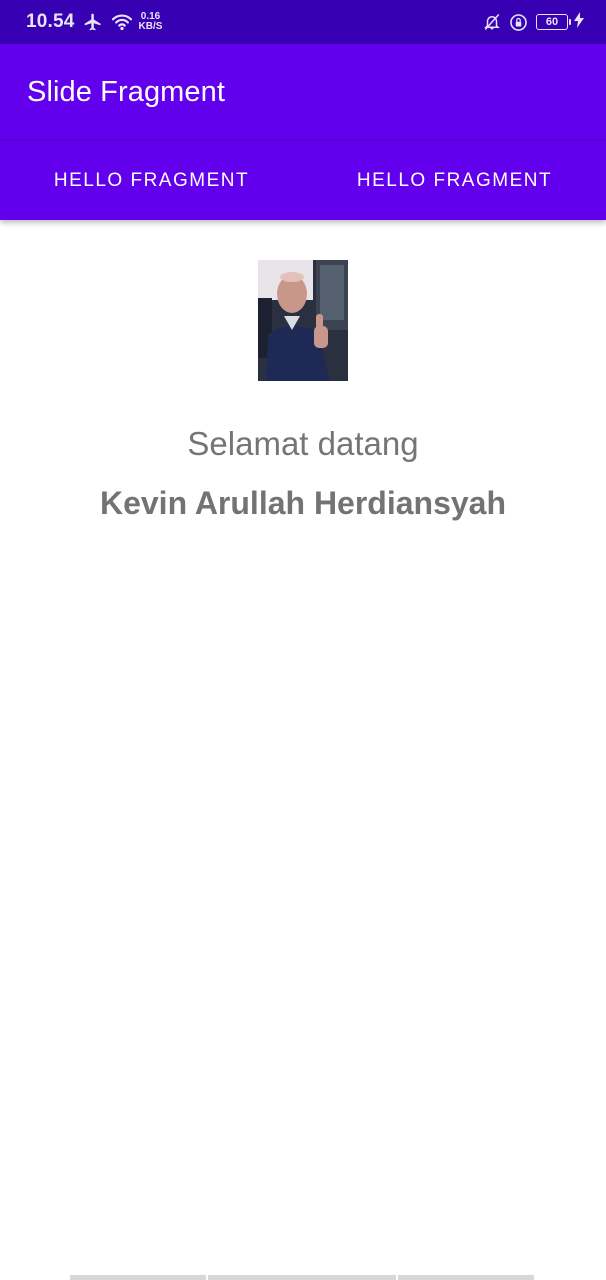 This screenshot has height=1280, width=606. Describe the element at coordinates (122, 22) in the screenshot. I see `wifi-icon` at that location.